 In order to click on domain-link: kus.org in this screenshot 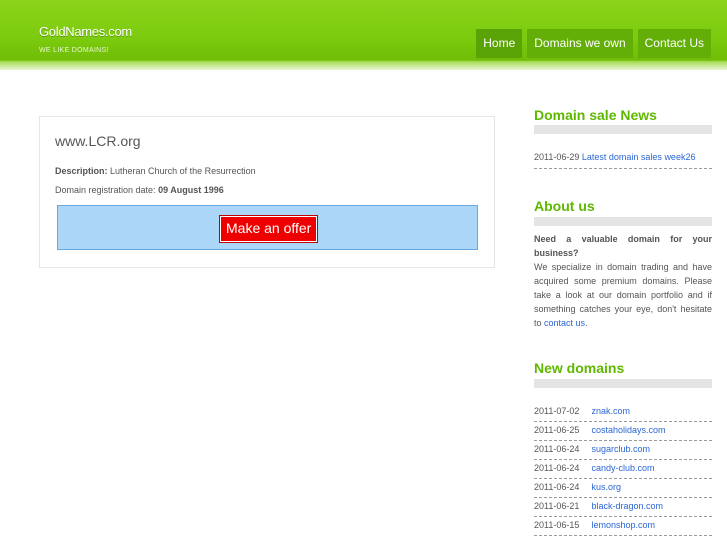, I will do `click(607, 487)`.